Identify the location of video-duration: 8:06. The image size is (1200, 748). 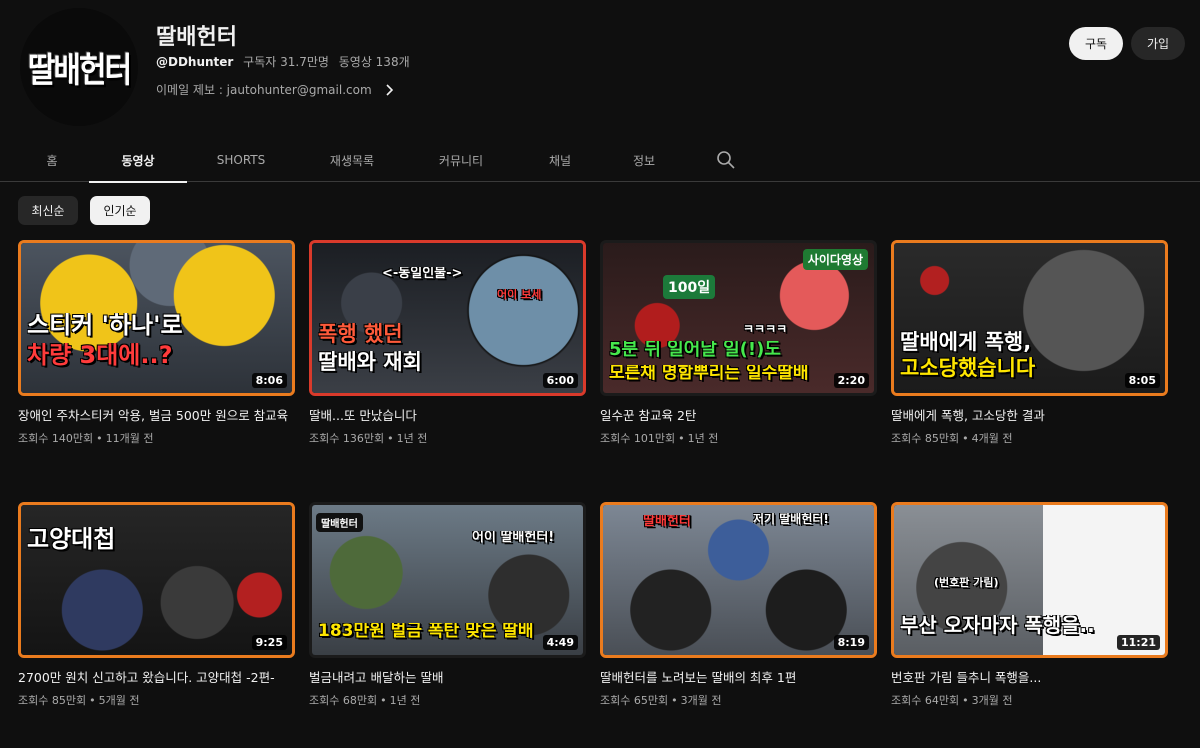
(269, 380).